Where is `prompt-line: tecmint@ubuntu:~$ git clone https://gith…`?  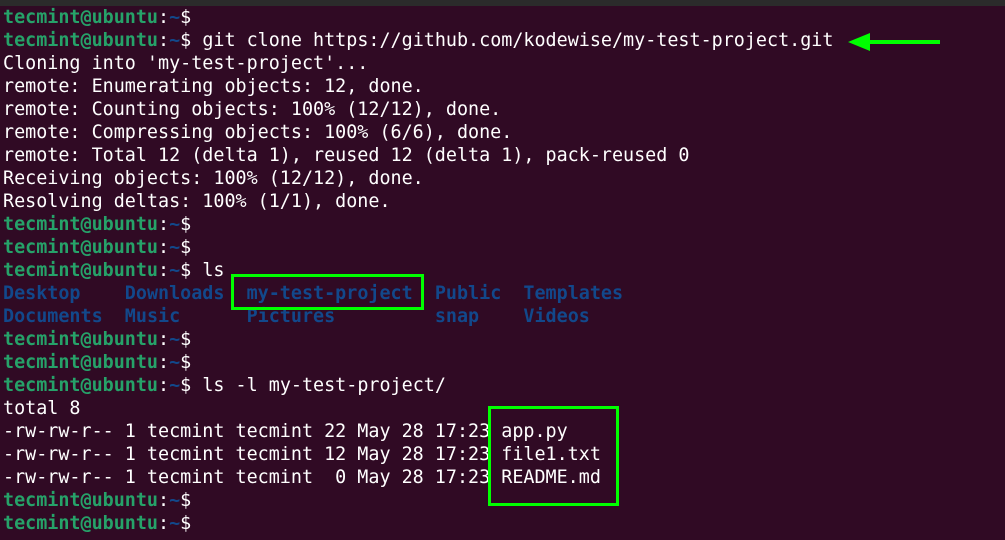
prompt-line: tecmint@ubuntu:~$ git clone https://gith… is located at coordinates (418, 40).